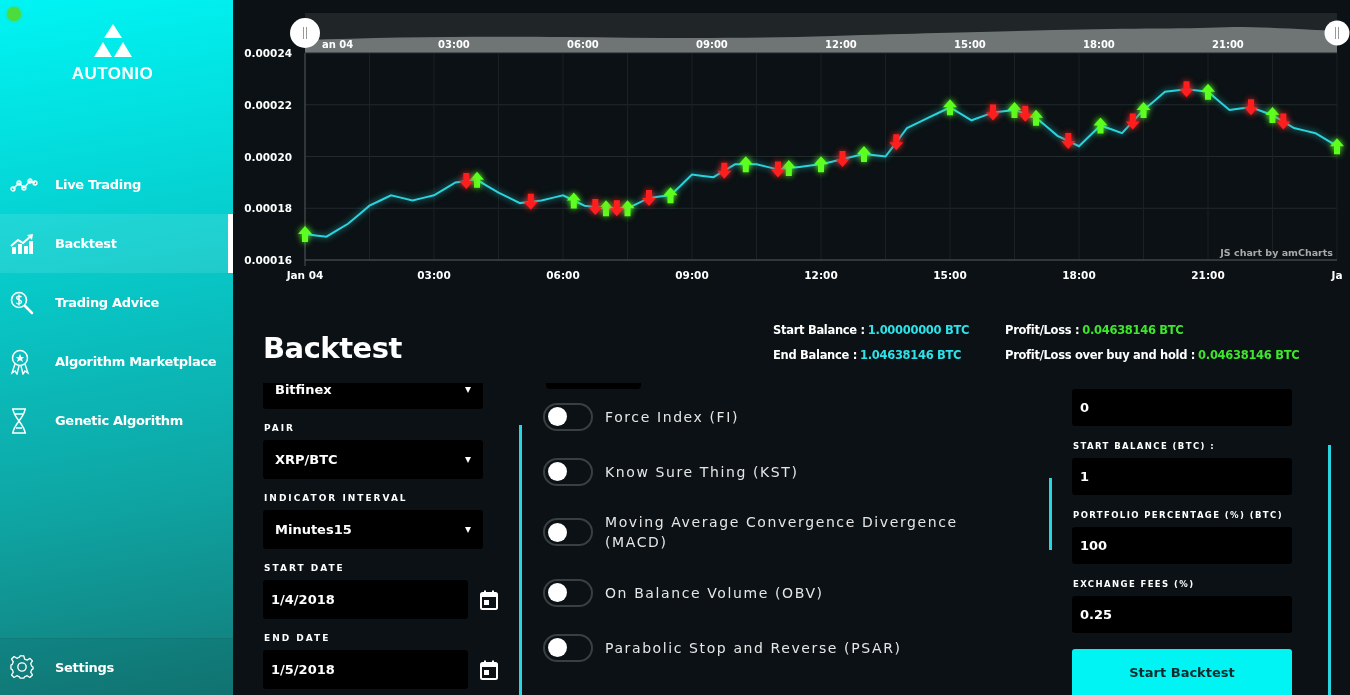 The width and height of the screenshot is (1350, 695). I want to click on page-title: Backtest, so click(333, 347).